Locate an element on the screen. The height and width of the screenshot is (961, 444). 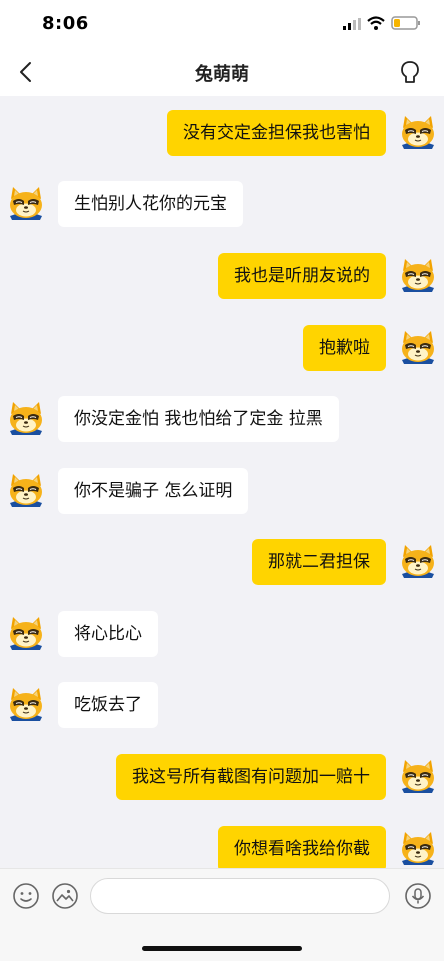
message-row: 将心比心 is located at coordinates (222, 634).